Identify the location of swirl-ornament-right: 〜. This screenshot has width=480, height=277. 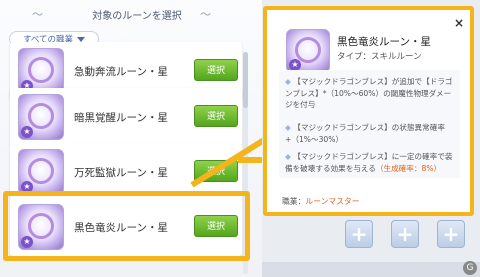
(205, 14).